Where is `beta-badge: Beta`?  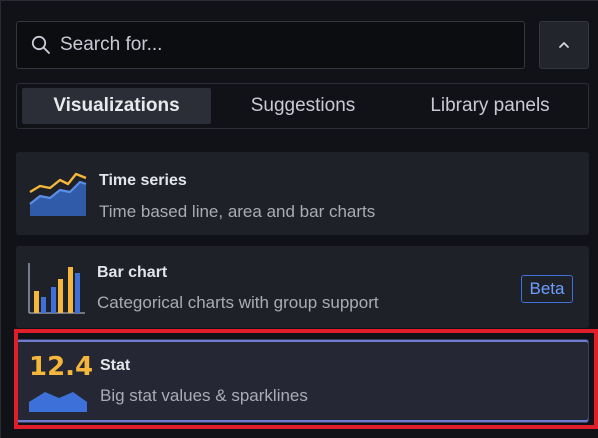
beta-badge: Beta is located at coordinates (547, 289).